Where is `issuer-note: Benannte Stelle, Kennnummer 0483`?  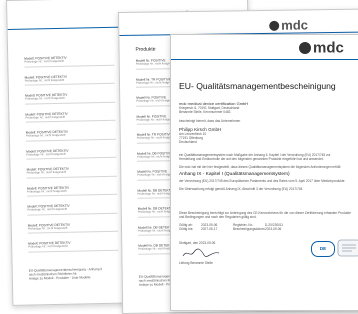
issuer-note: Benannte Stelle, Kennnummer 0483 is located at coordinates (205, 112).